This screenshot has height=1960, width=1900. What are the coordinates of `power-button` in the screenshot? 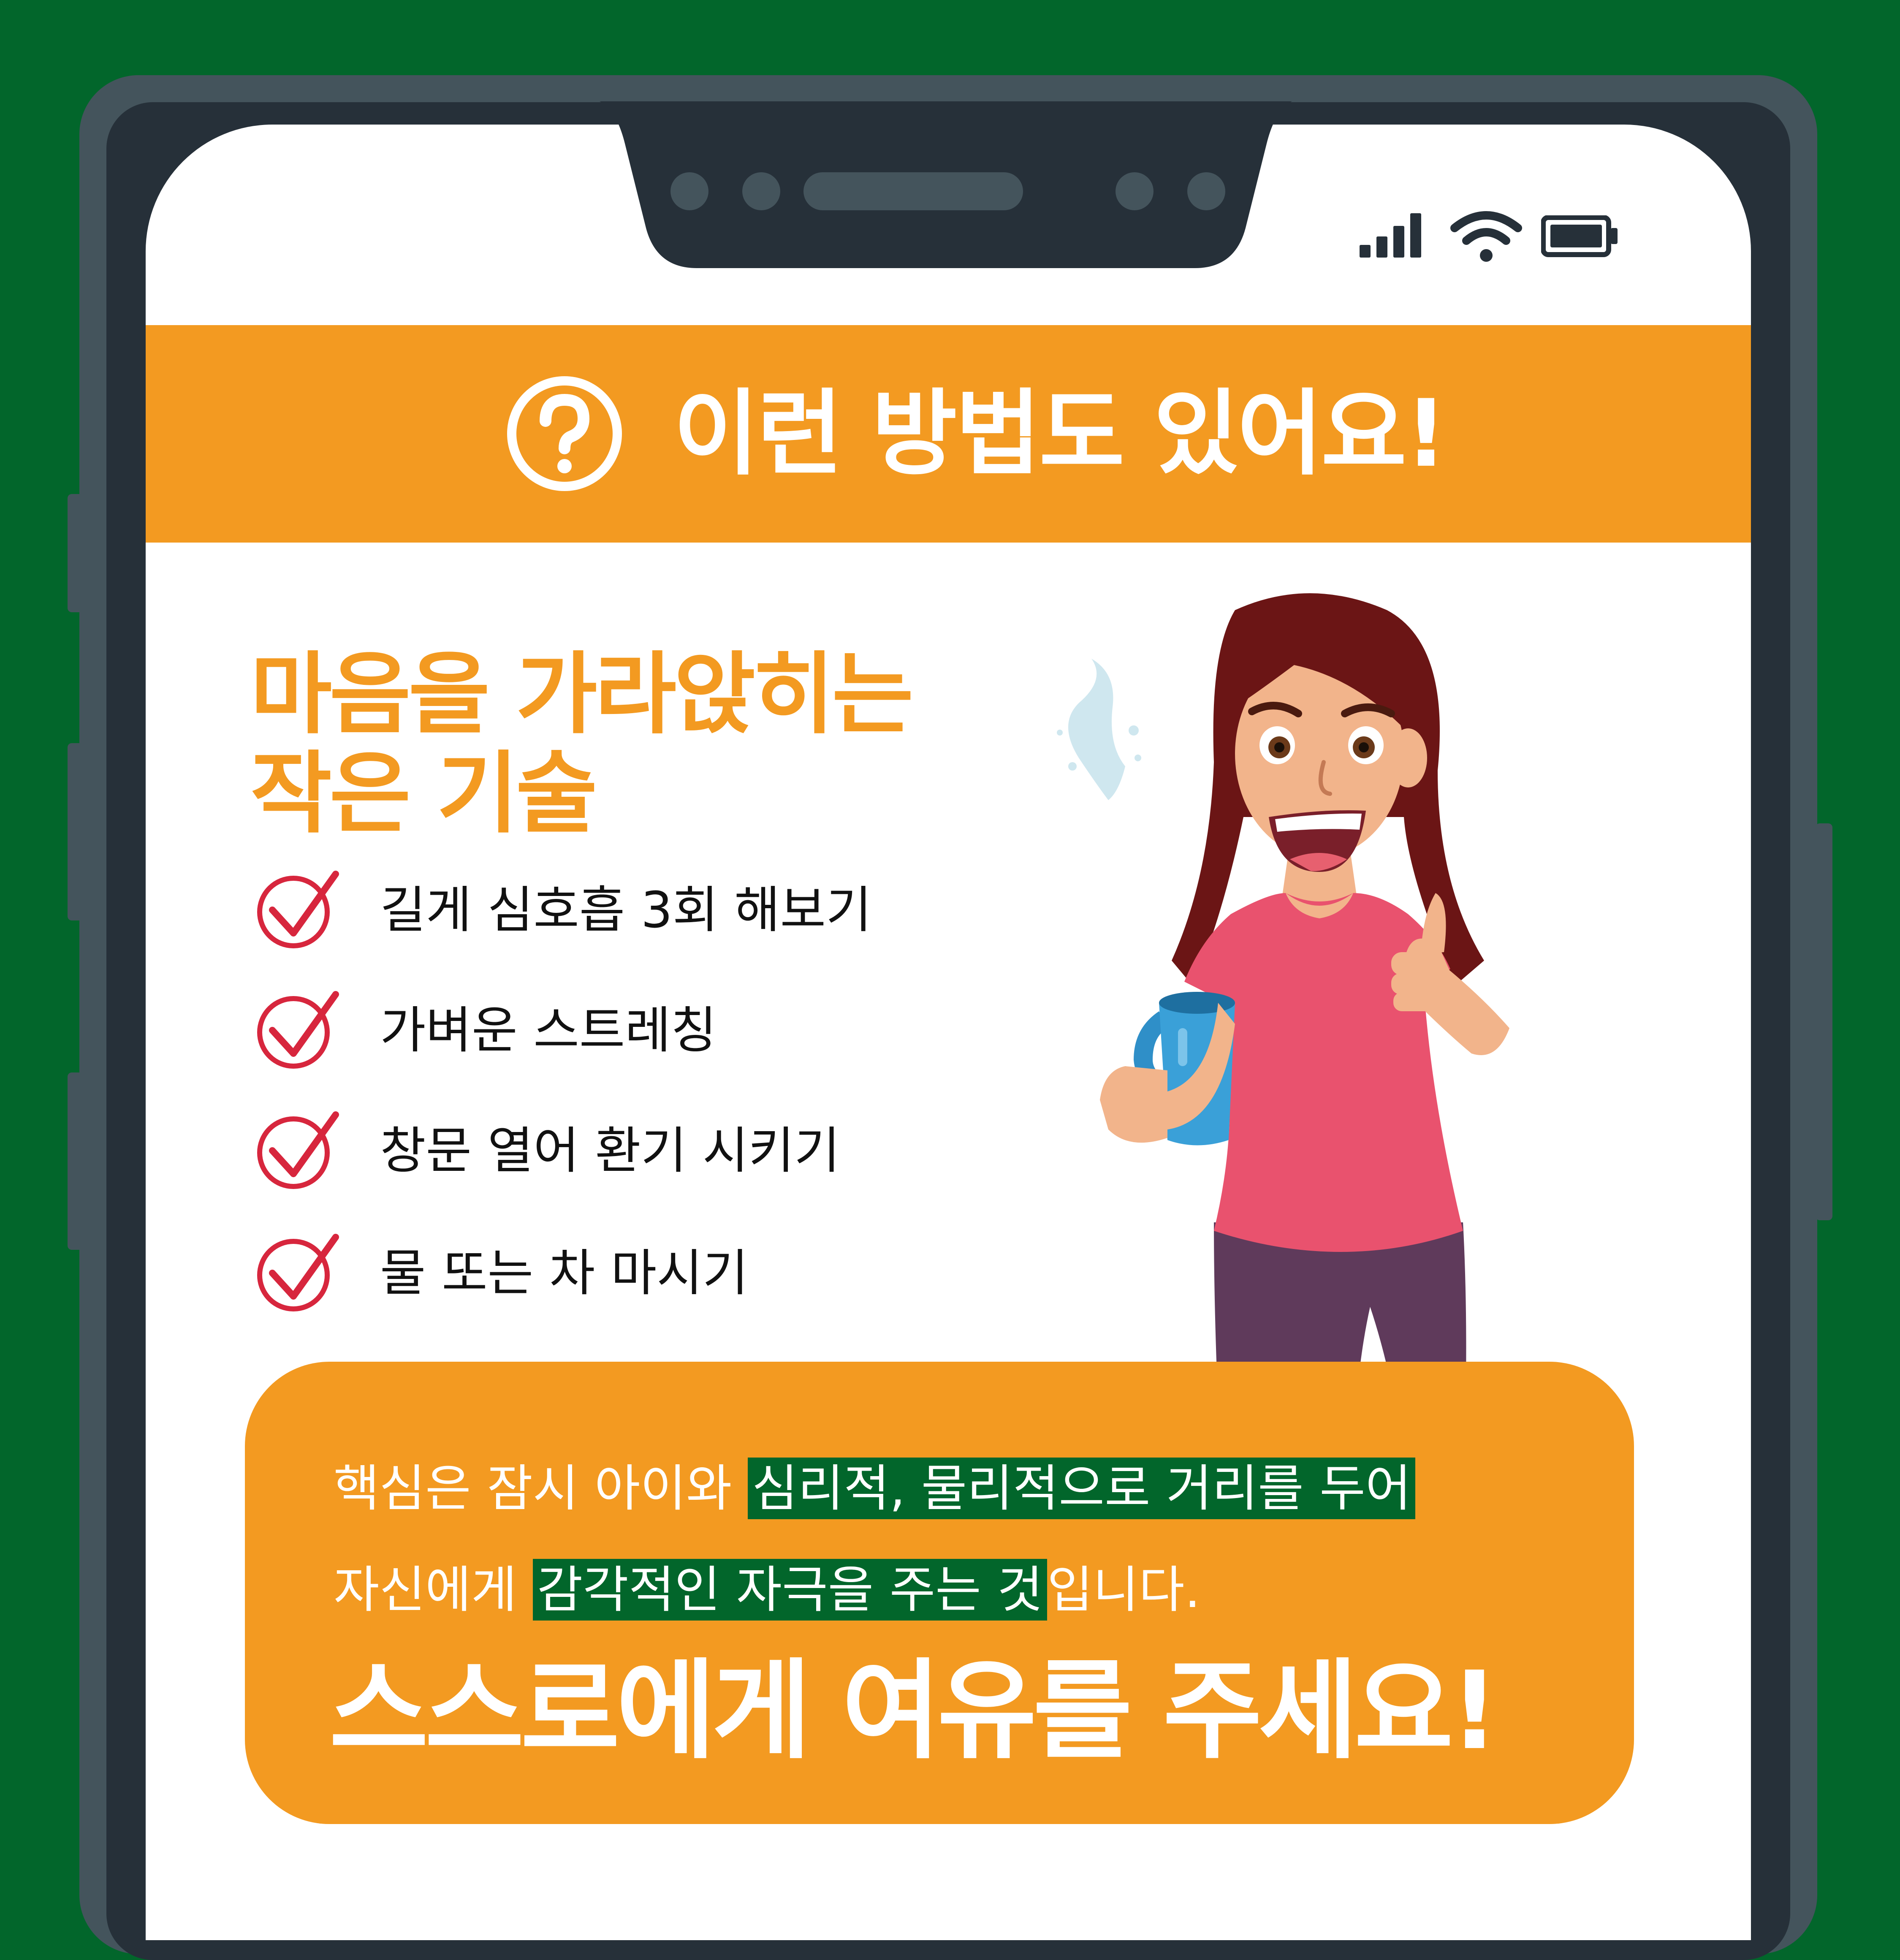 It's located at (1824, 1022).